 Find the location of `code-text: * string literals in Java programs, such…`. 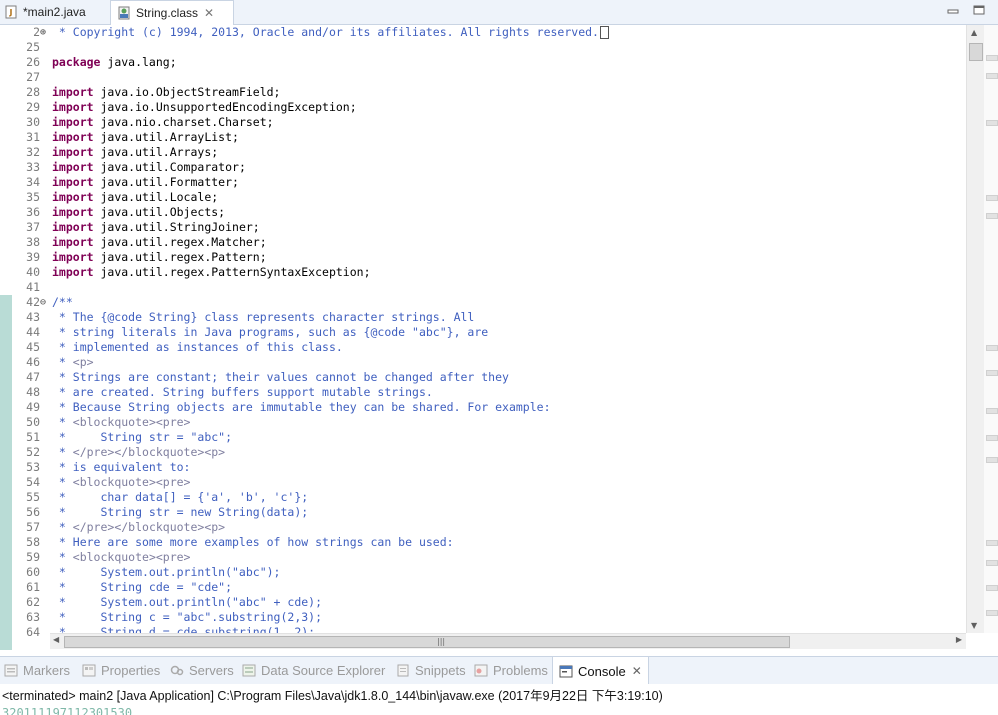

code-text: * string literals in Java programs, such… is located at coordinates (270, 332).